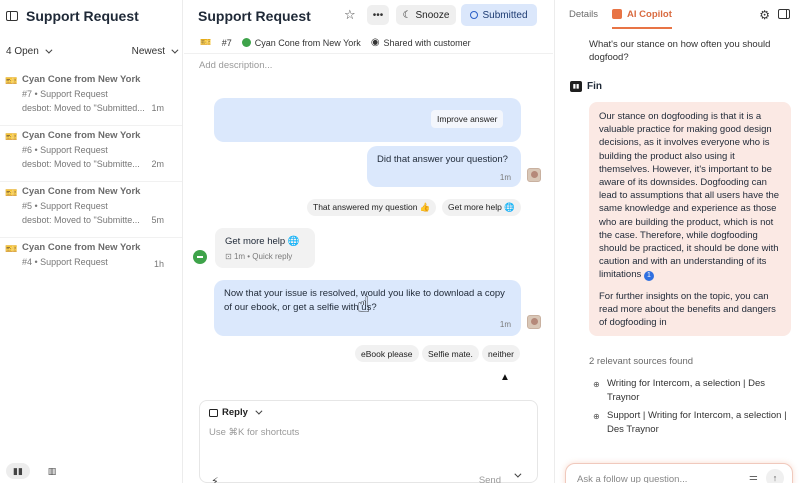  What do you see at coordinates (216, 42) in the screenshot?
I see `ticket-id-chip: 🎫 #7` at bounding box center [216, 42].